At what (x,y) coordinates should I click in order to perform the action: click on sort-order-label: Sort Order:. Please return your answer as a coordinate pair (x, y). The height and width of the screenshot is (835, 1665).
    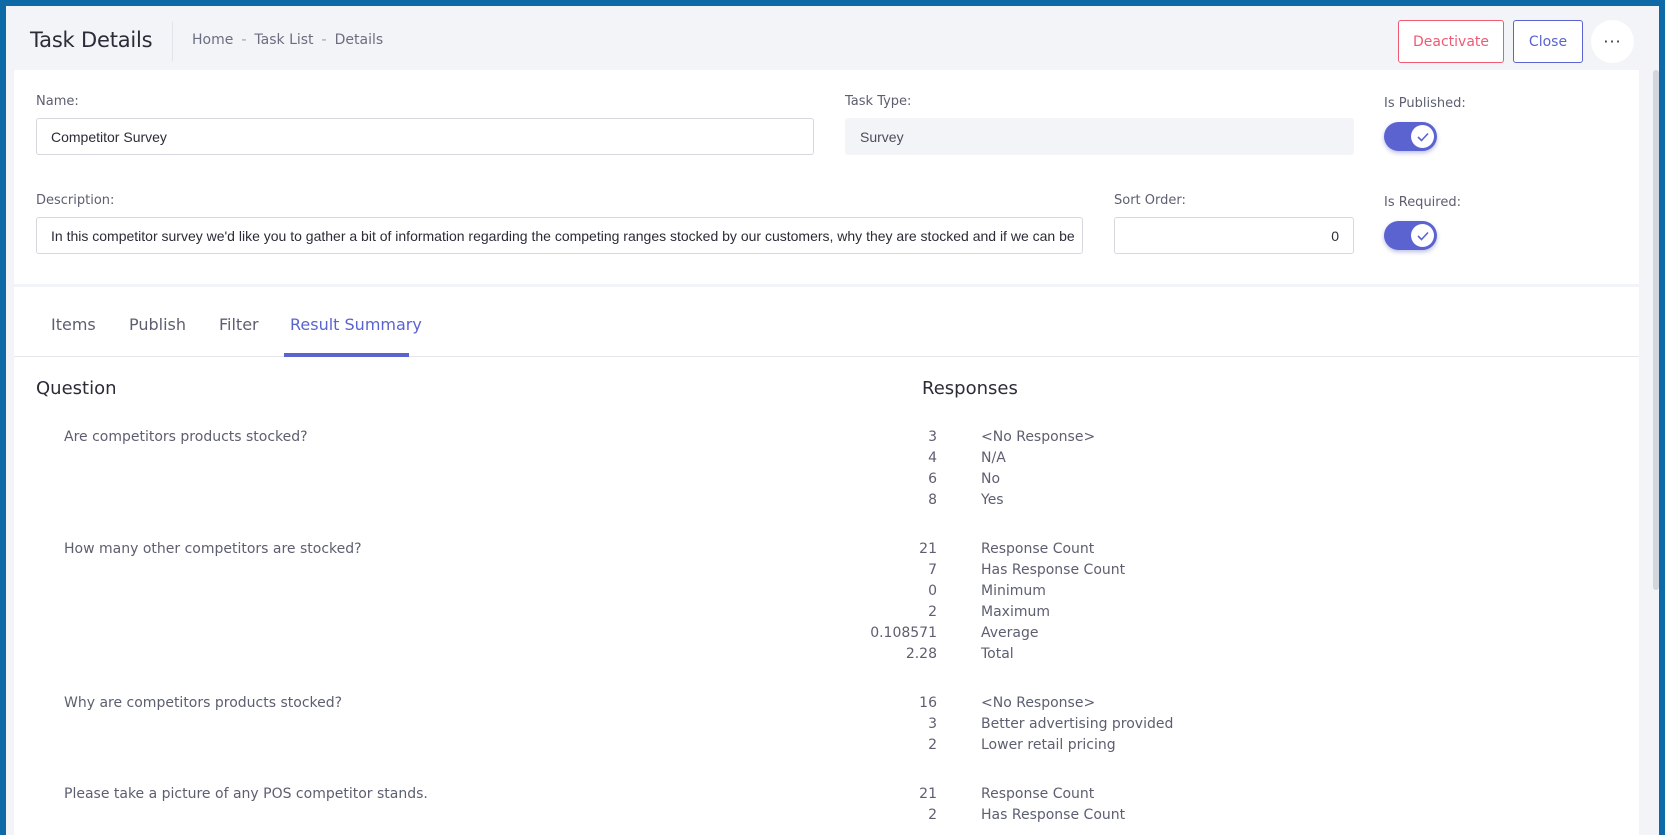
    Looking at the image, I should click on (1150, 200).